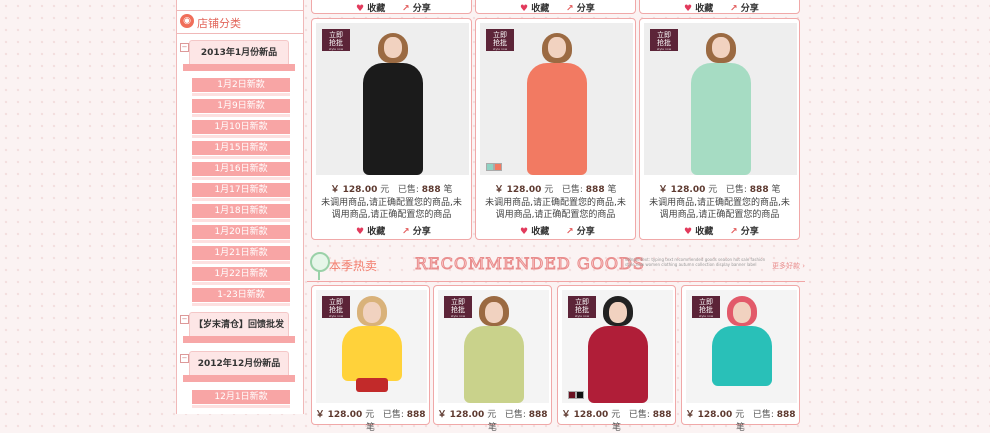  What do you see at coordinates (239, 52) in the screenshot?
I see `category-title: 2013年1月份新品` at bounding box center [239, 52].